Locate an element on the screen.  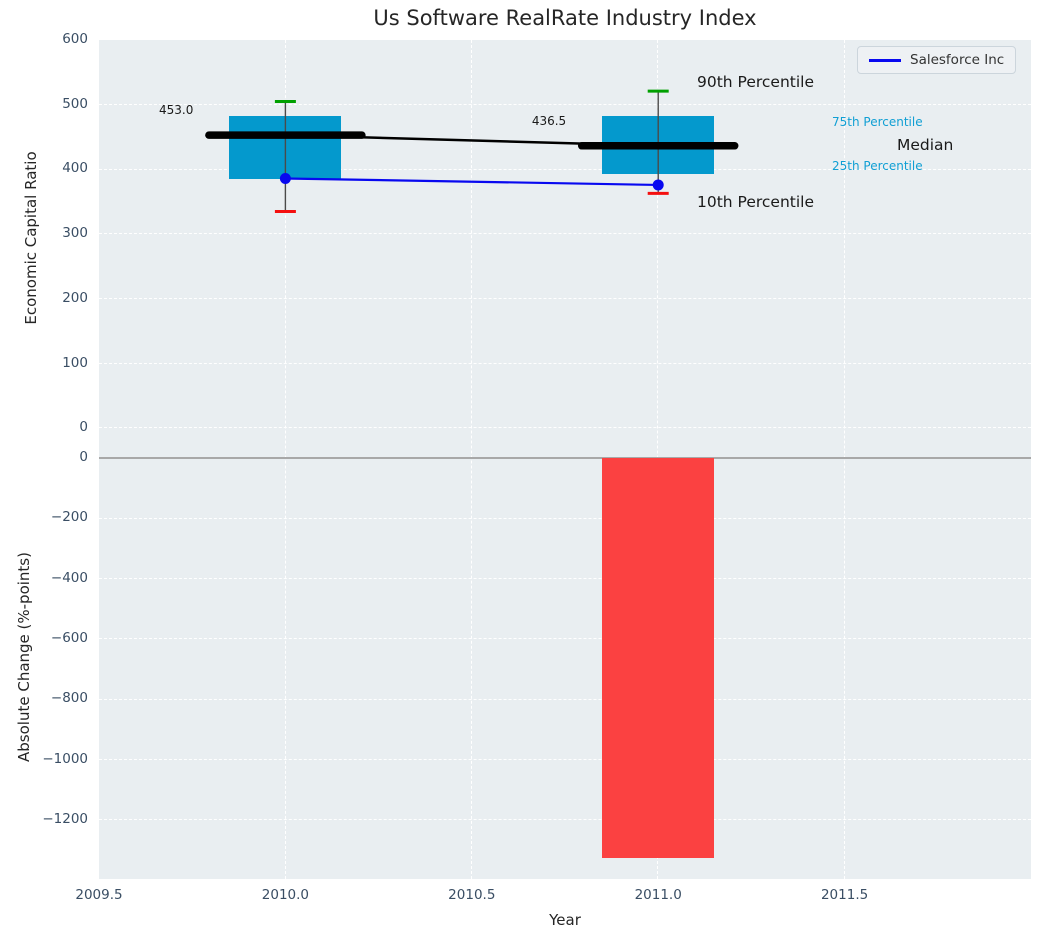
legend-salesforce: Salesforce Inc is located at coordinates (937, 60).